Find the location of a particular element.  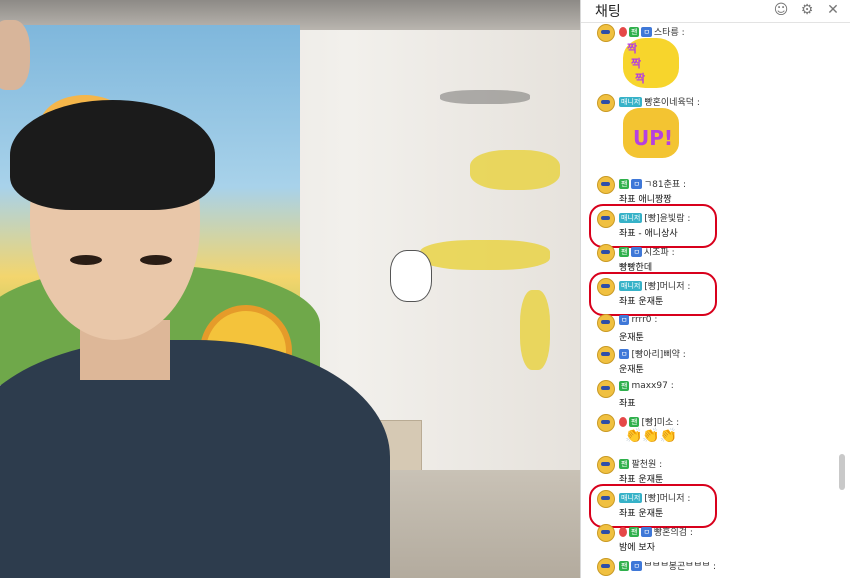

chat-header-icons: ☺ ⚙ ✕ is located at coordinates (807, 10).